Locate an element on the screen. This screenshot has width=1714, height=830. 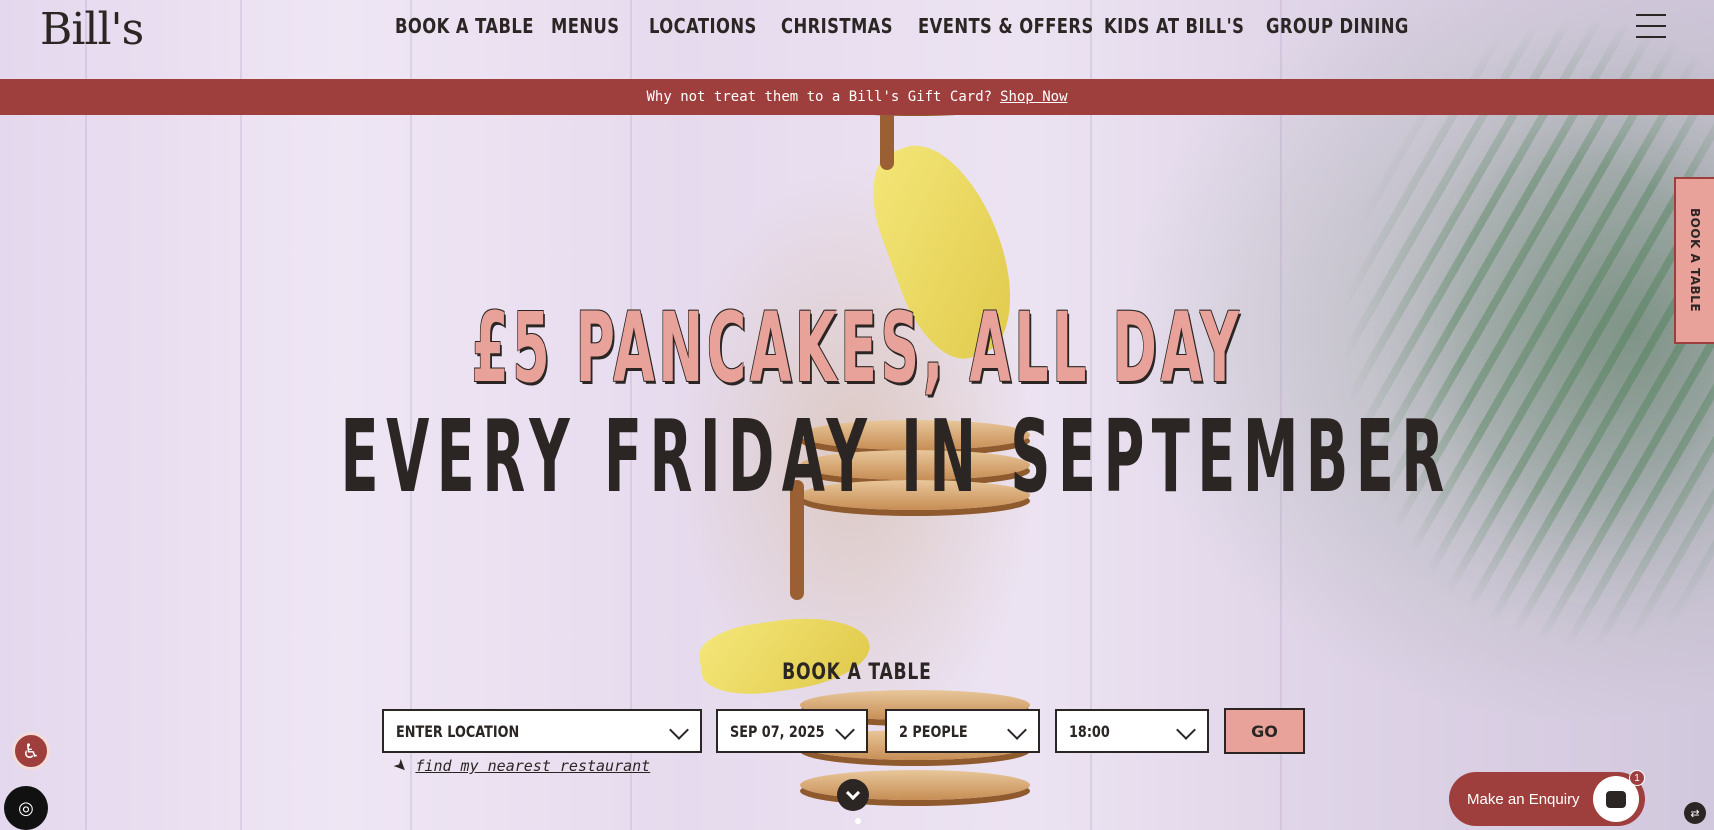
hero-line-1: £5 PANCAKES, ALL DAY is located at coordinates (857, 348).